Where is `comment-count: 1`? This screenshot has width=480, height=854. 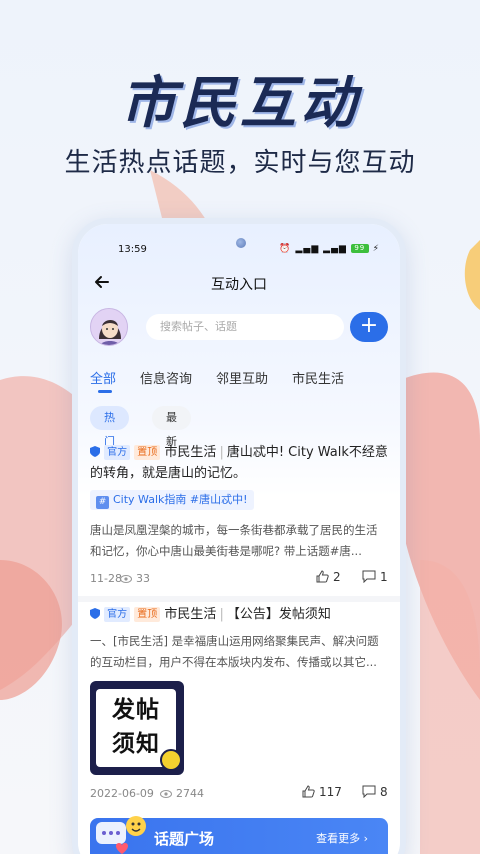 comment-count: 1 is located at coordinates (384, 577).